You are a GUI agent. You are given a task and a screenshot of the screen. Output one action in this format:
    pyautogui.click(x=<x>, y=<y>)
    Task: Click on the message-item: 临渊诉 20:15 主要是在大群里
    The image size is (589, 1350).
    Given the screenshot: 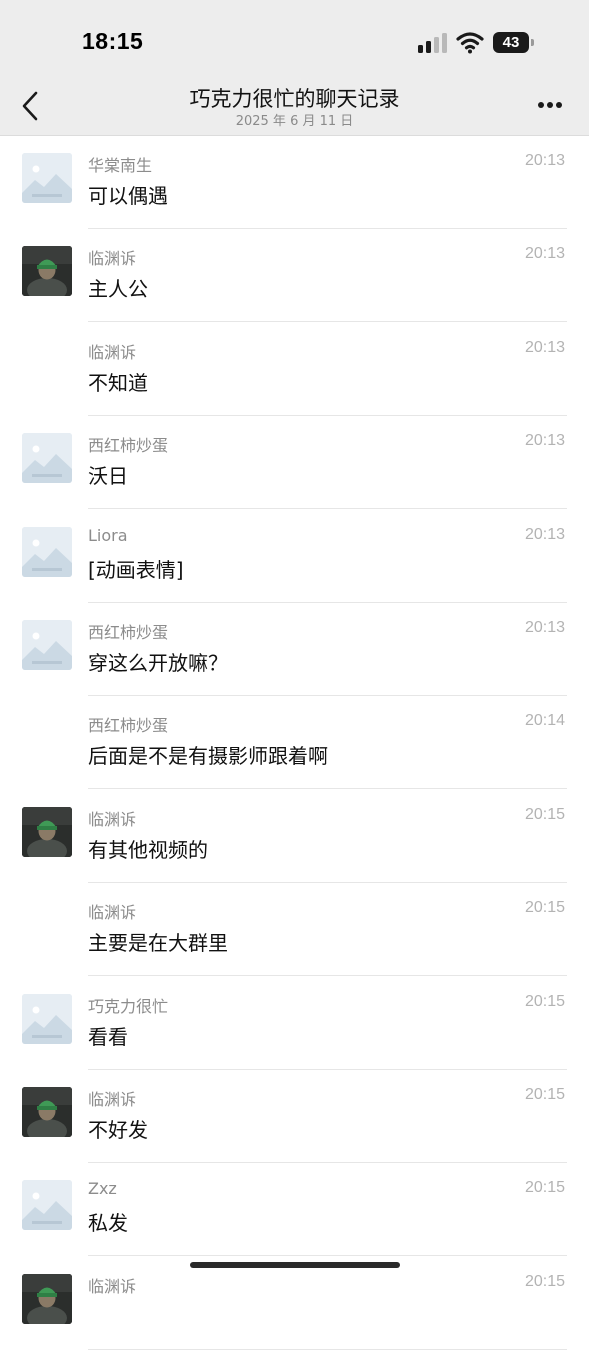 What is the action you would take?
    pyautogui.click(x=294, y=930)
    